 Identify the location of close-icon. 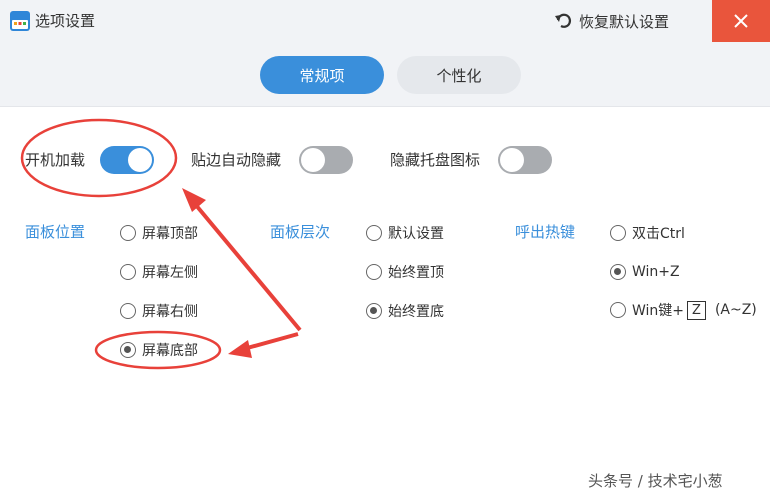
(741, 21).